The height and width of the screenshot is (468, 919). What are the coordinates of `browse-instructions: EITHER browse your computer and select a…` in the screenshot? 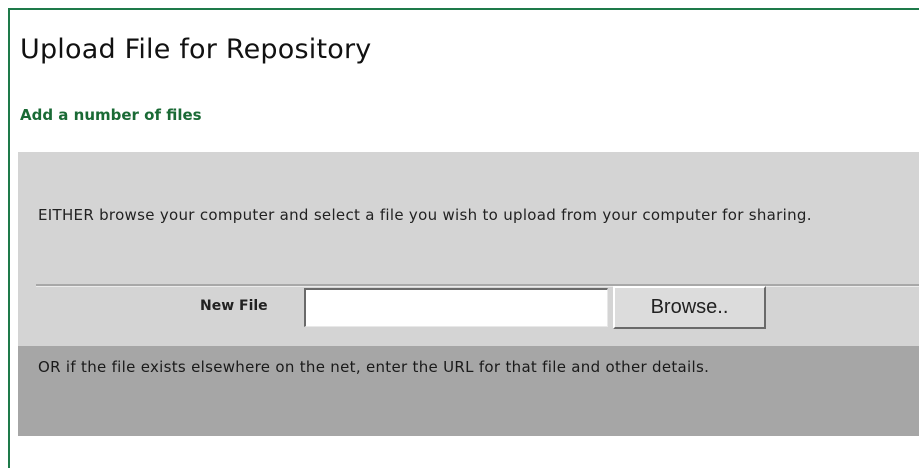 It's located at (425, 215).